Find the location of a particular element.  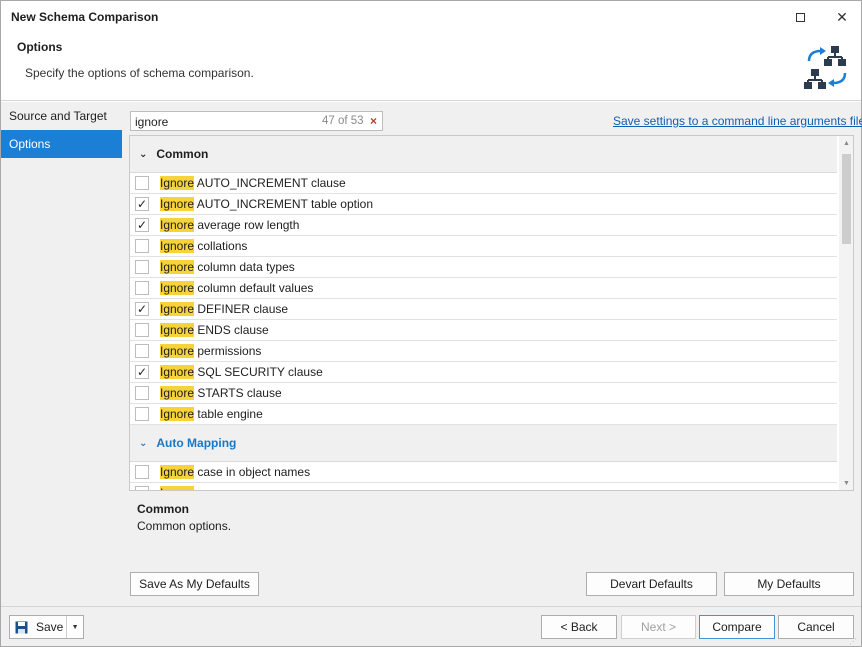

option-label: Ignore collations is located at coordinates (203, 246).